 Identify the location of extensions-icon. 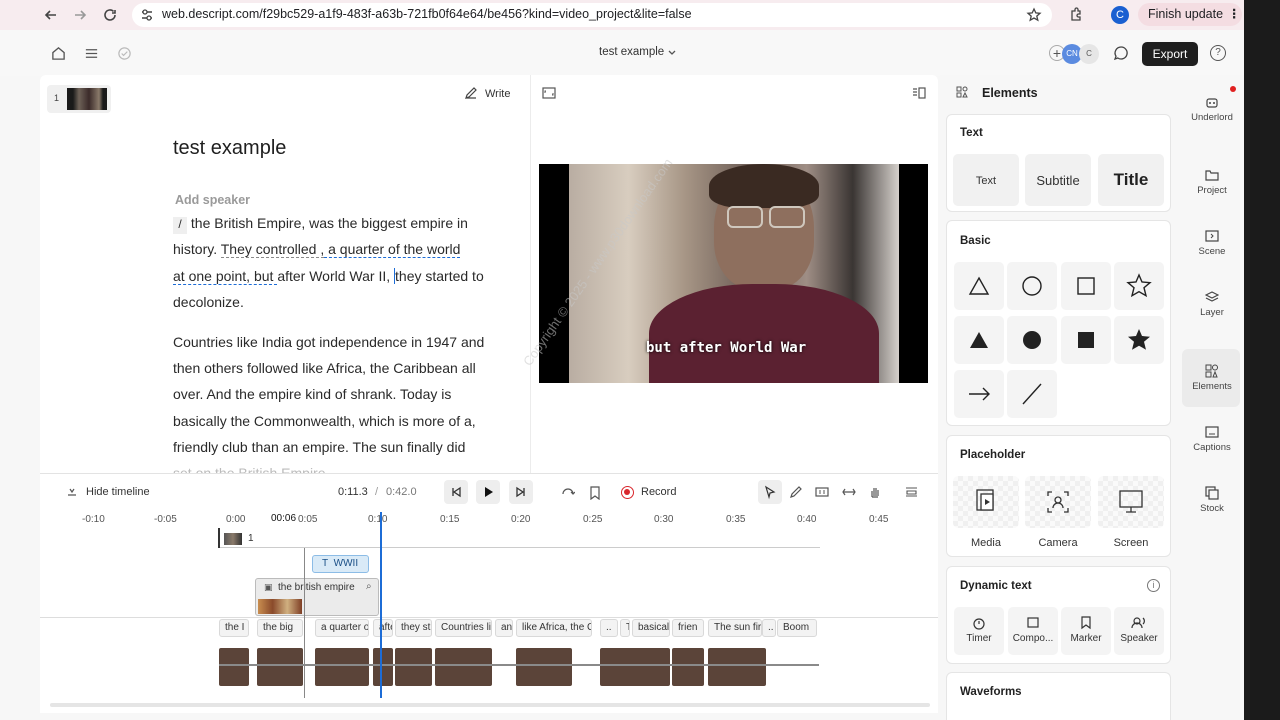
(1076, 15).